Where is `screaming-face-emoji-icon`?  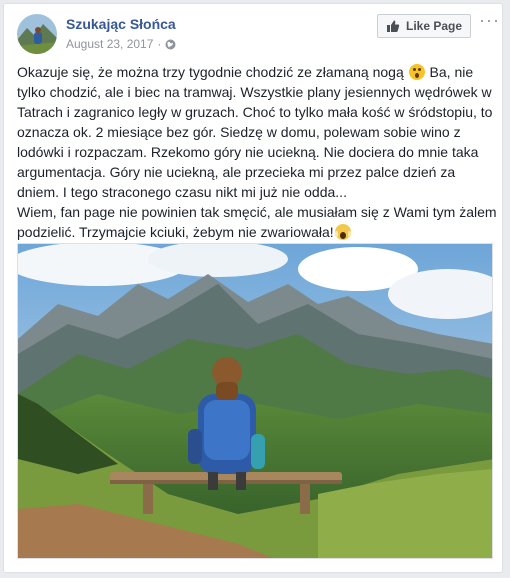
screaming-face-emoji-icon is located at coordinates (342, 232).